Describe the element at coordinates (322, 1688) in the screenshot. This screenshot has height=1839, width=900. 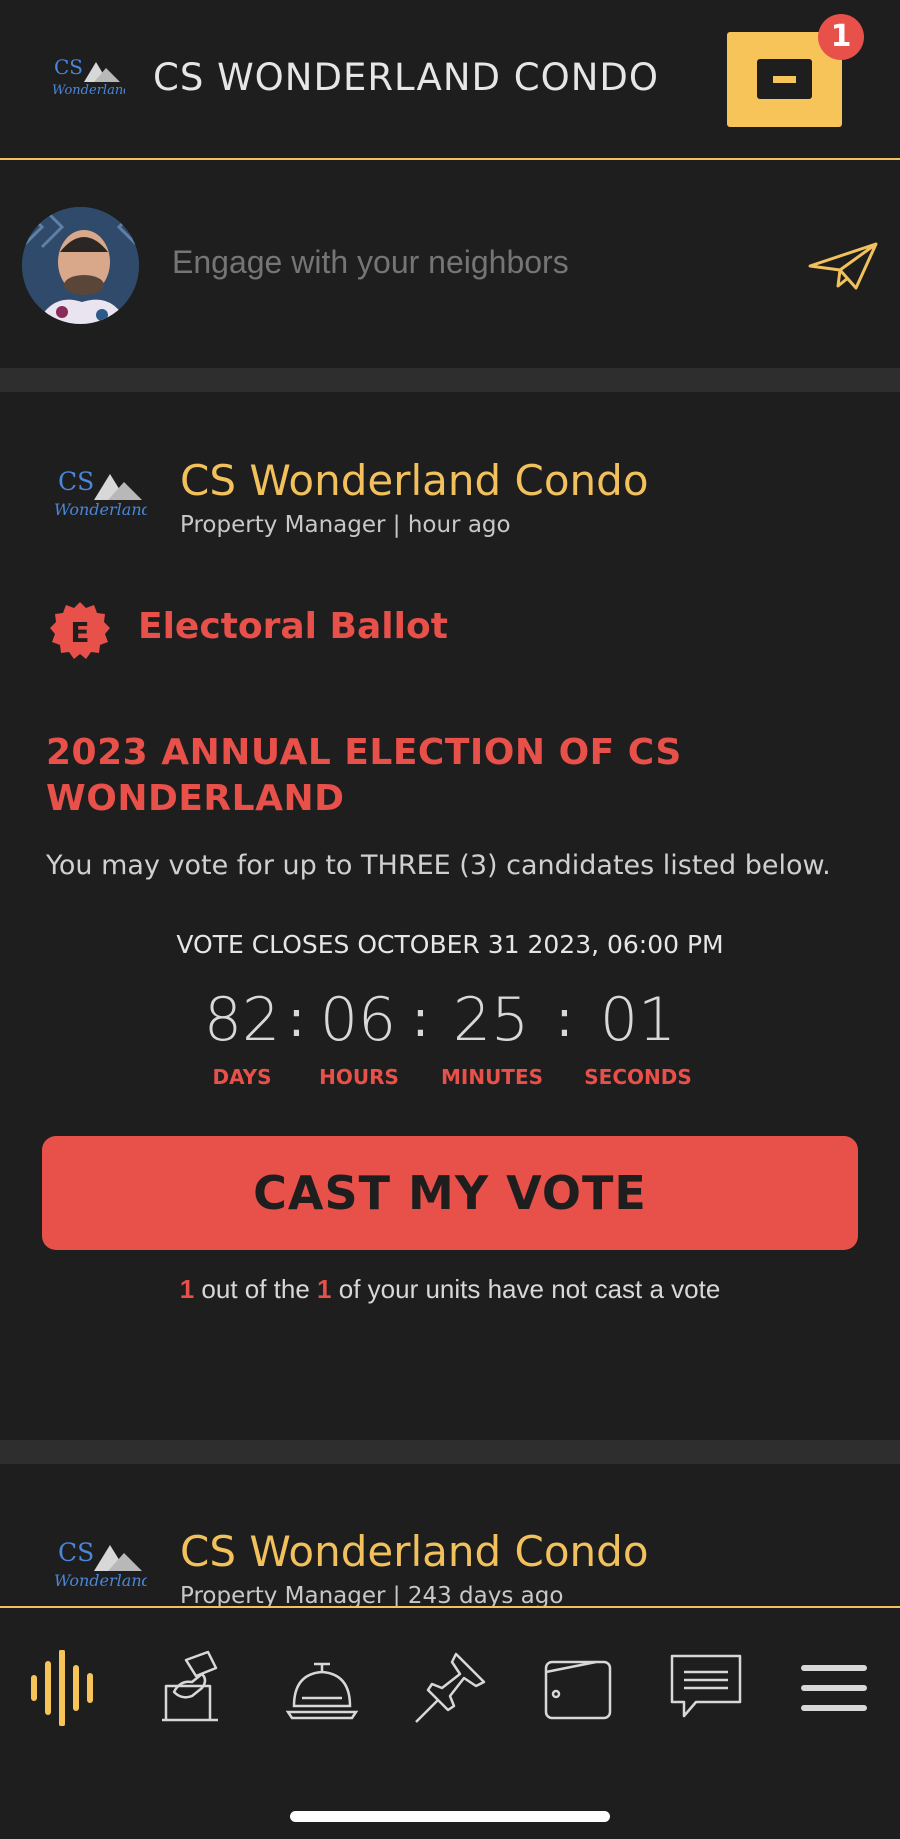
I see `service-bell-icon` at that location.